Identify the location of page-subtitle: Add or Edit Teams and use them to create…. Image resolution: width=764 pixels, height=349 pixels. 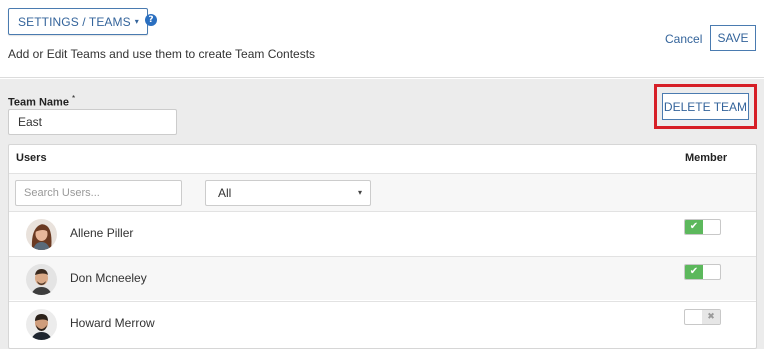
(162, 54).